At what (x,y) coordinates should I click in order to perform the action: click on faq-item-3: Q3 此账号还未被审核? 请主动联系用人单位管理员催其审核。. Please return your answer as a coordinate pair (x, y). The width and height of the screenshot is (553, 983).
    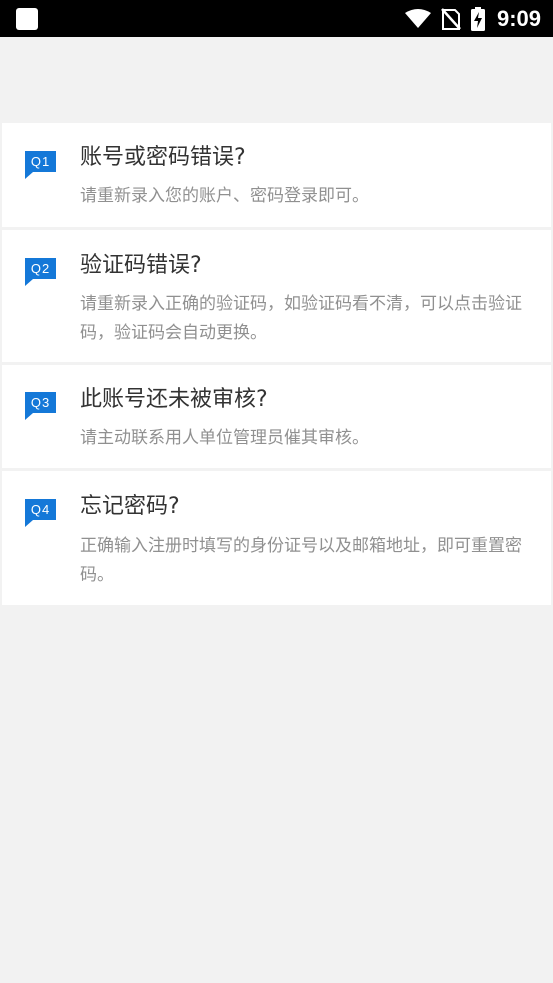
    Looking at the image, I should click on (276, 416).